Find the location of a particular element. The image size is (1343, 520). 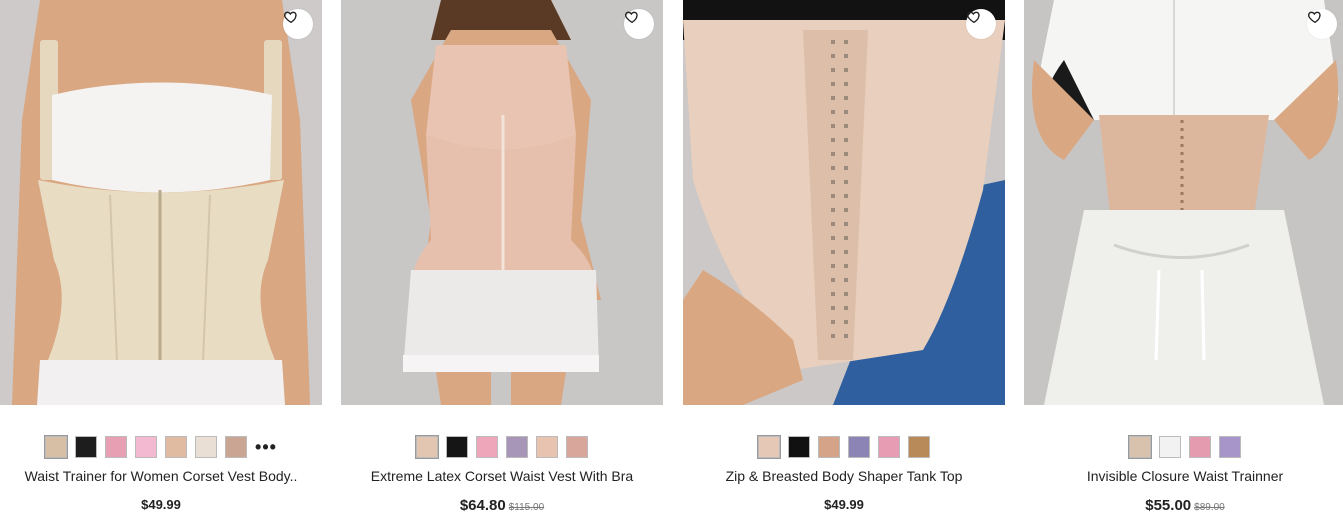

product-price: $55.00 is located at coordinates (1168, 505).